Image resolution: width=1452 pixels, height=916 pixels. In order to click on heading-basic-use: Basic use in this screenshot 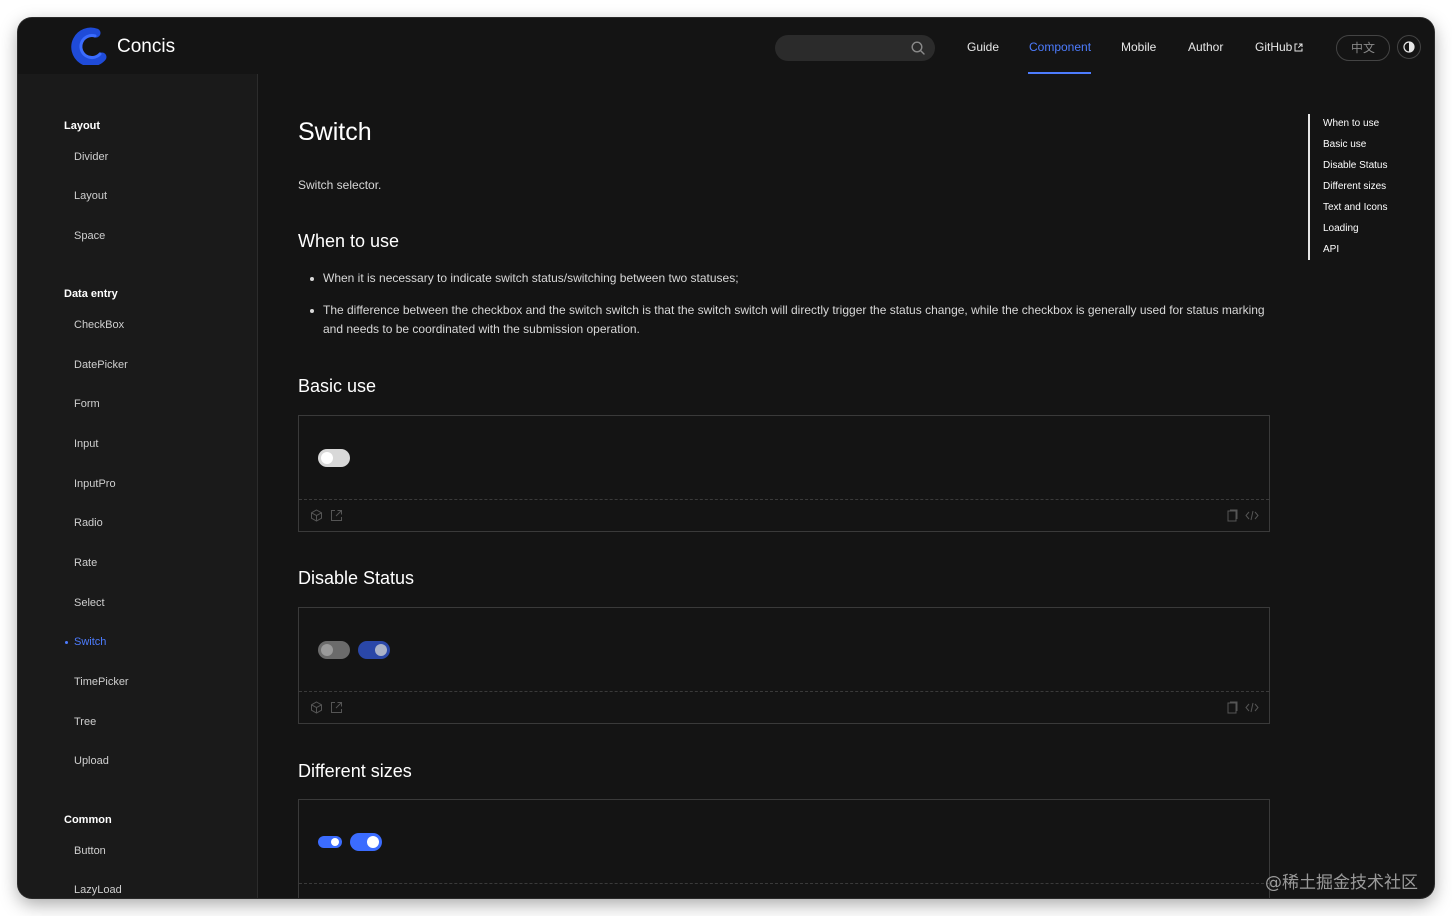, I will do `click(337, 386)`.